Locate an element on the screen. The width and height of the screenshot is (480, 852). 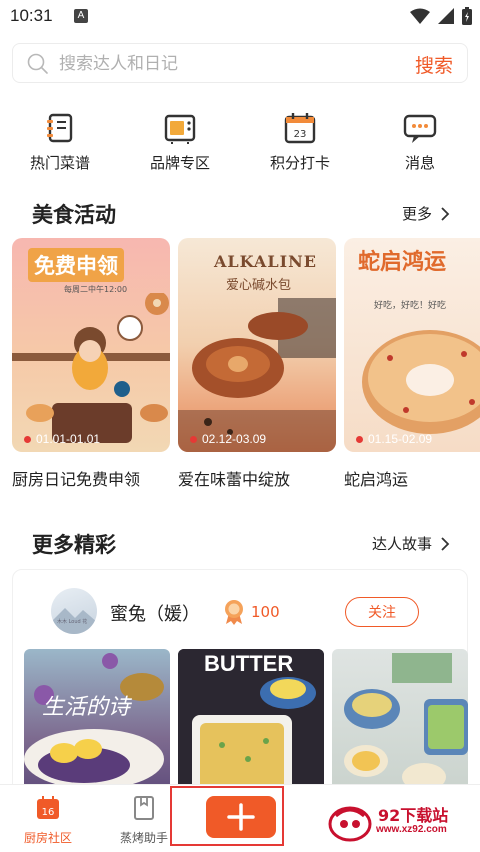
signal-icon is located at coordinates (446, 16).